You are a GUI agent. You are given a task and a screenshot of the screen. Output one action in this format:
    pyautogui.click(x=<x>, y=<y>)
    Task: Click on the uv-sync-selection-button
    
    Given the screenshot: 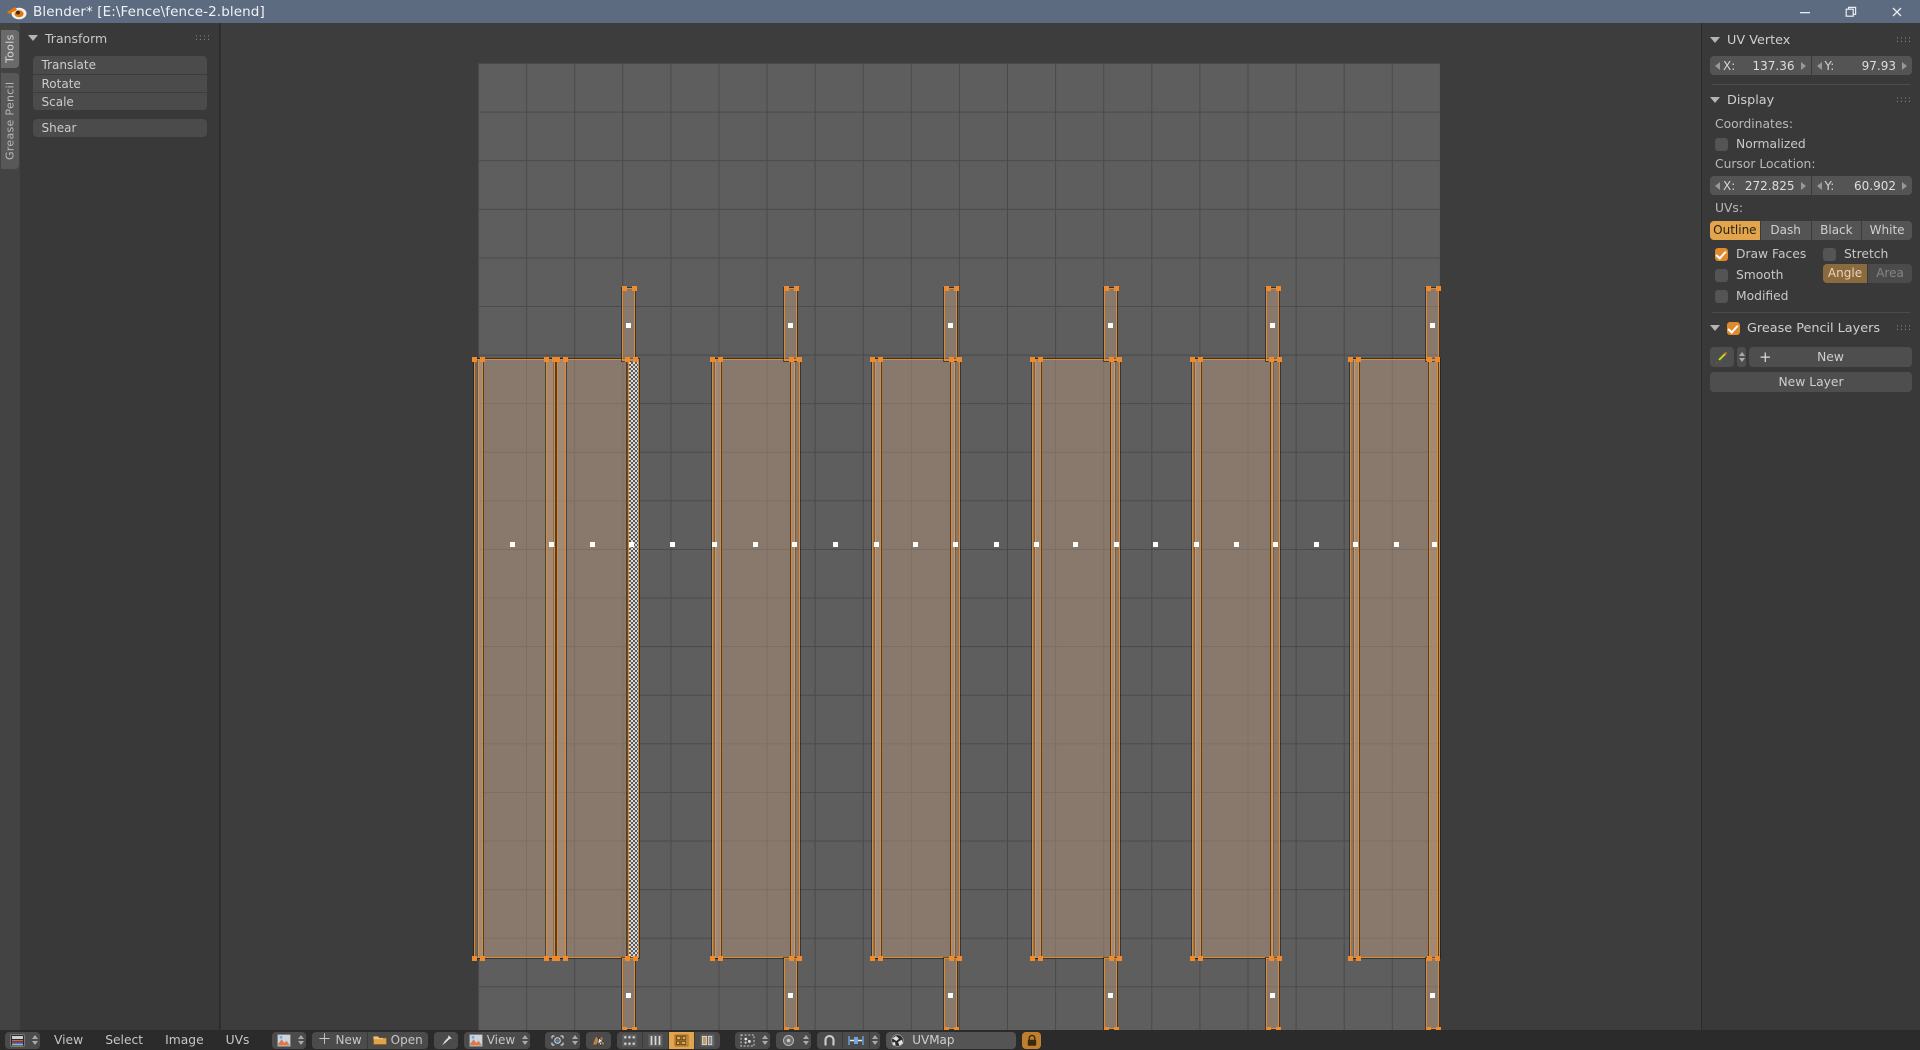 What is the action you would take?
    pyautogui.click(x=599, y=1040)
    